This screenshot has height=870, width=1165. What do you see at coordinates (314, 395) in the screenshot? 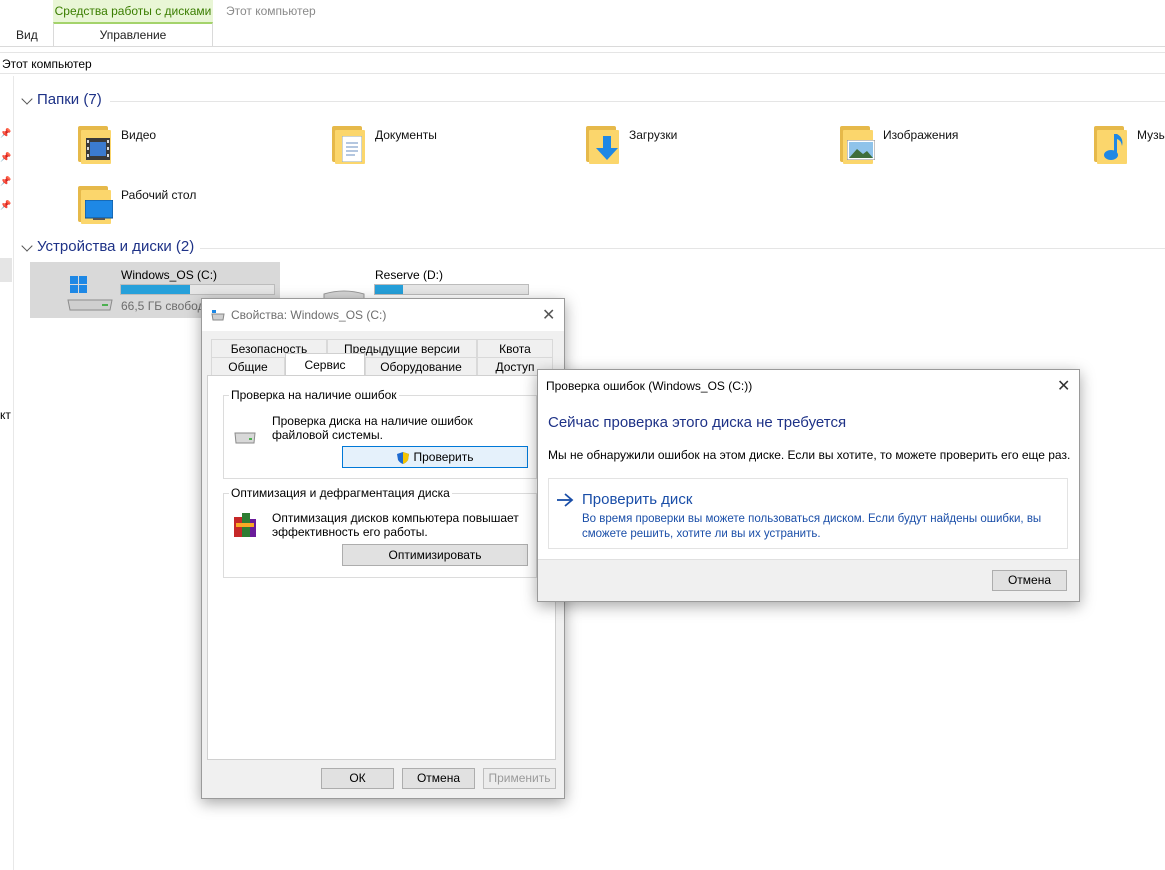
I see `error-check-group-title: Проверка на наличие ошибок` at bounding box center [314, 395].